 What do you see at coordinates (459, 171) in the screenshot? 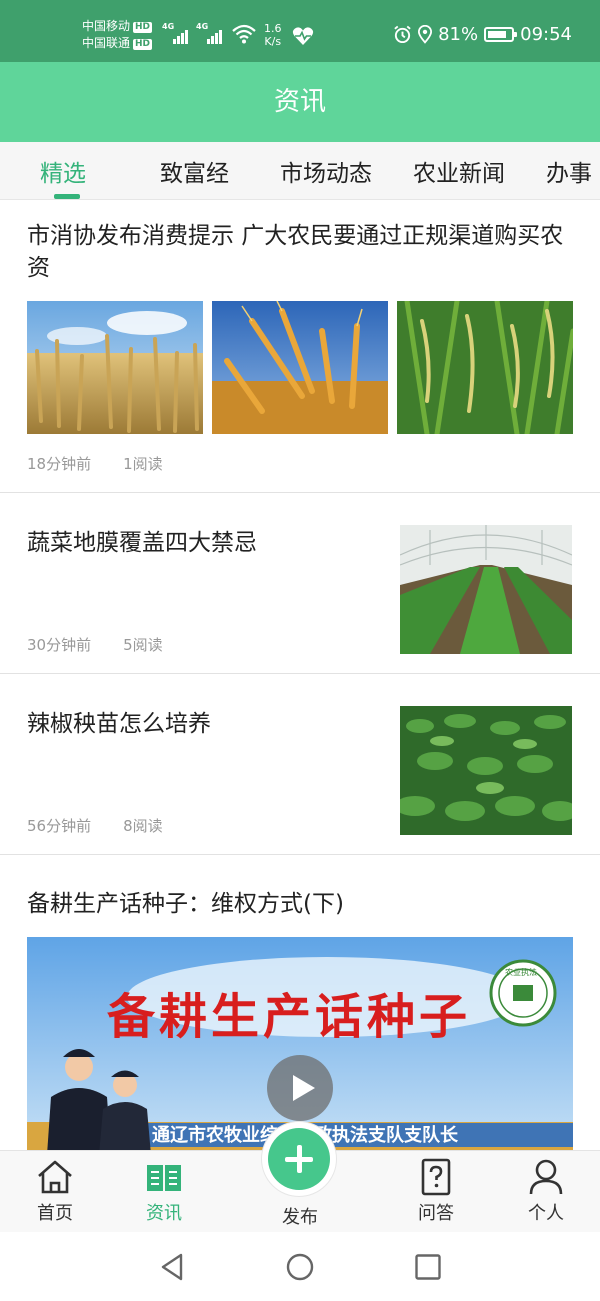
I see `tab-agri-news: 农业新闻` at bounding box center [459, 171].